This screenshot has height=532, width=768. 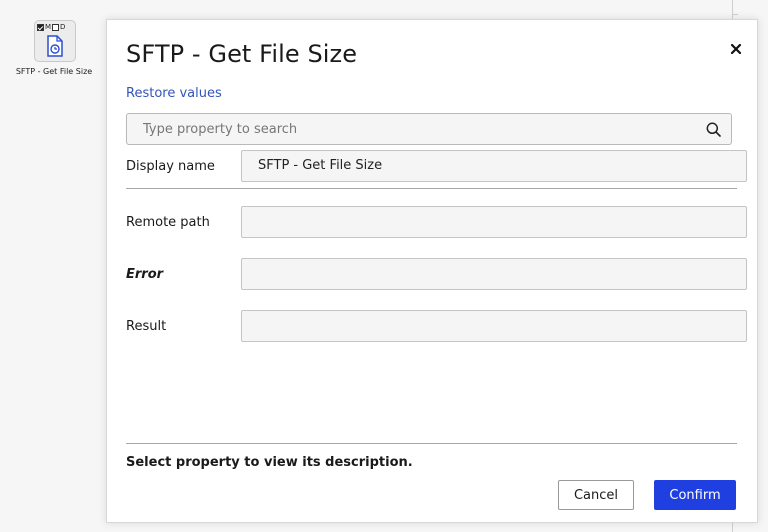 I want to click on node-box: M D, so click(x=55, y=41).